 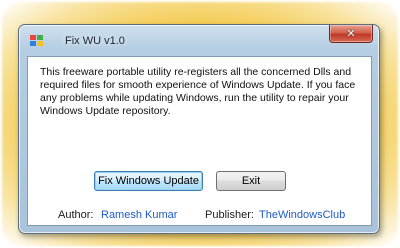 I want to click on window-title: Fix WU v1.0, so click(x=95, y=41).